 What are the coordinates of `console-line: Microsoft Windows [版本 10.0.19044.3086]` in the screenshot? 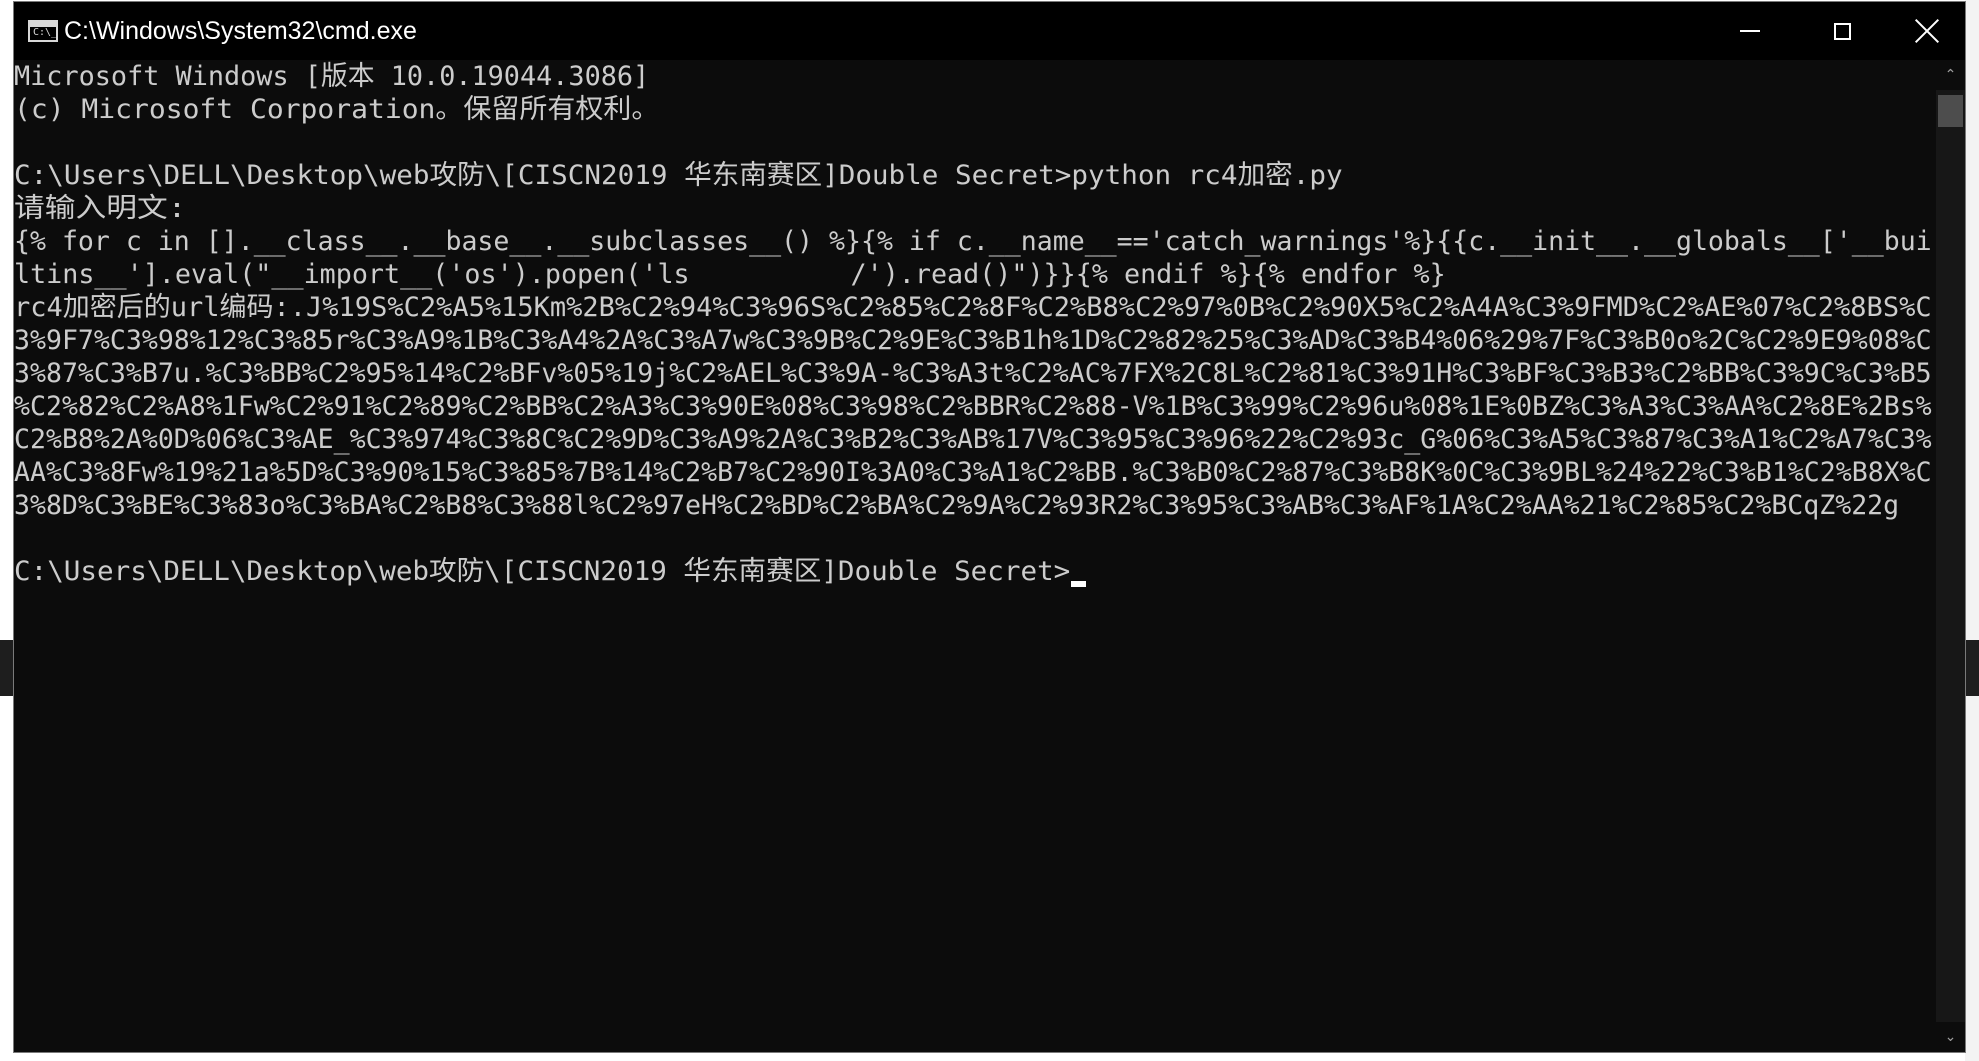 It's located at (332, 76).